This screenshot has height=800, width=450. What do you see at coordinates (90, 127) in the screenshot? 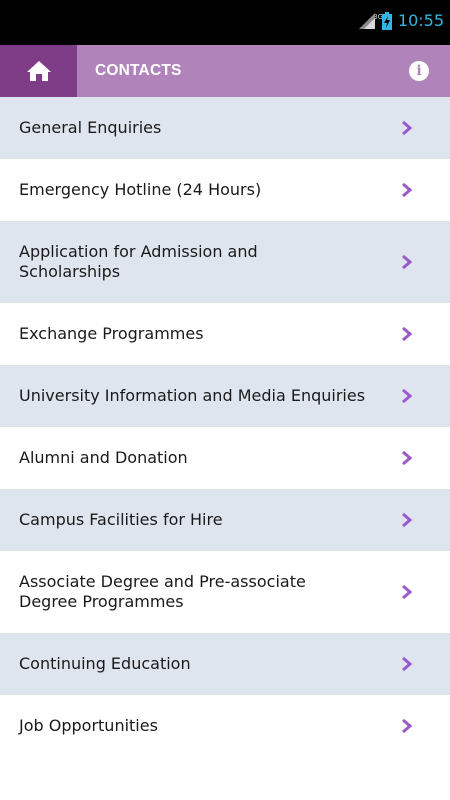
I see `list-item-label: General Enquiries` at bounding box center [90, 127].